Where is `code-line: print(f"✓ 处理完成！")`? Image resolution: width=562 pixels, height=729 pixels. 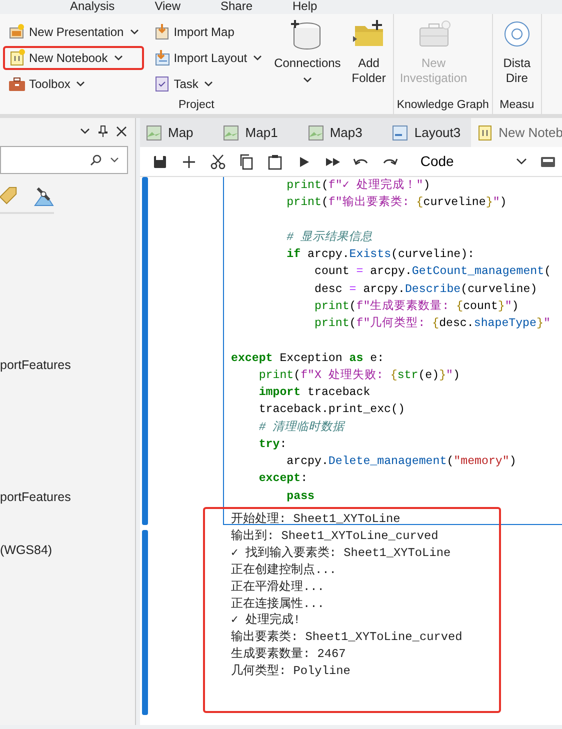
code-line: print(f"✓ 处理完成！") is located at coordinates (358, 185).